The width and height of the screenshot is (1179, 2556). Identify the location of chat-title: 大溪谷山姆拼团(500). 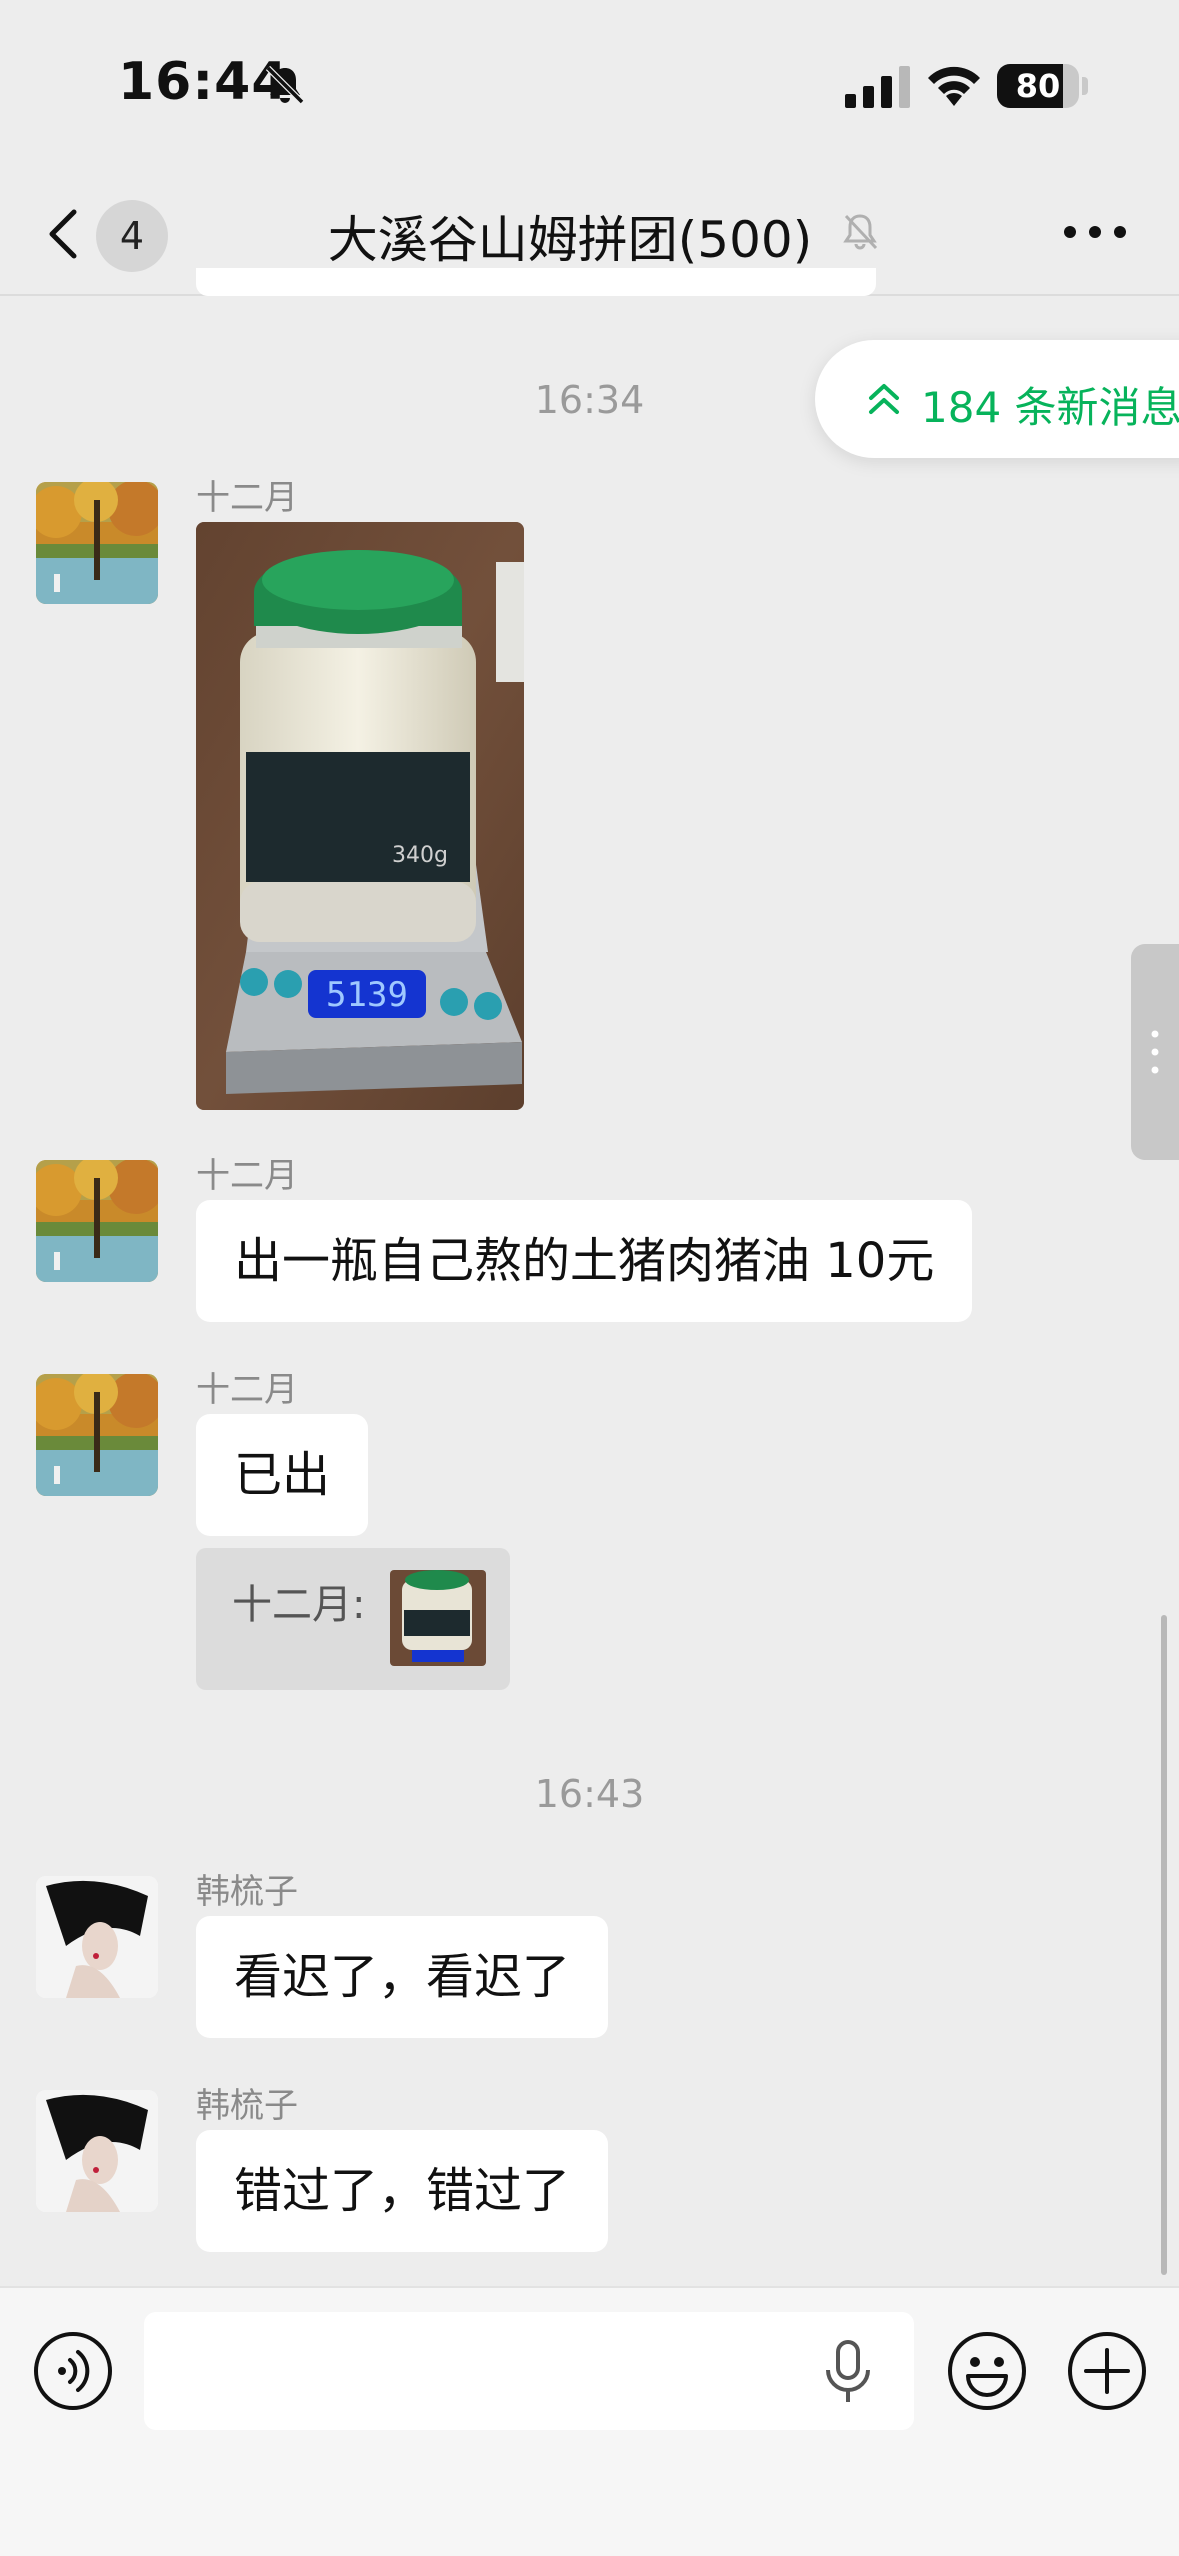
(570, 236).